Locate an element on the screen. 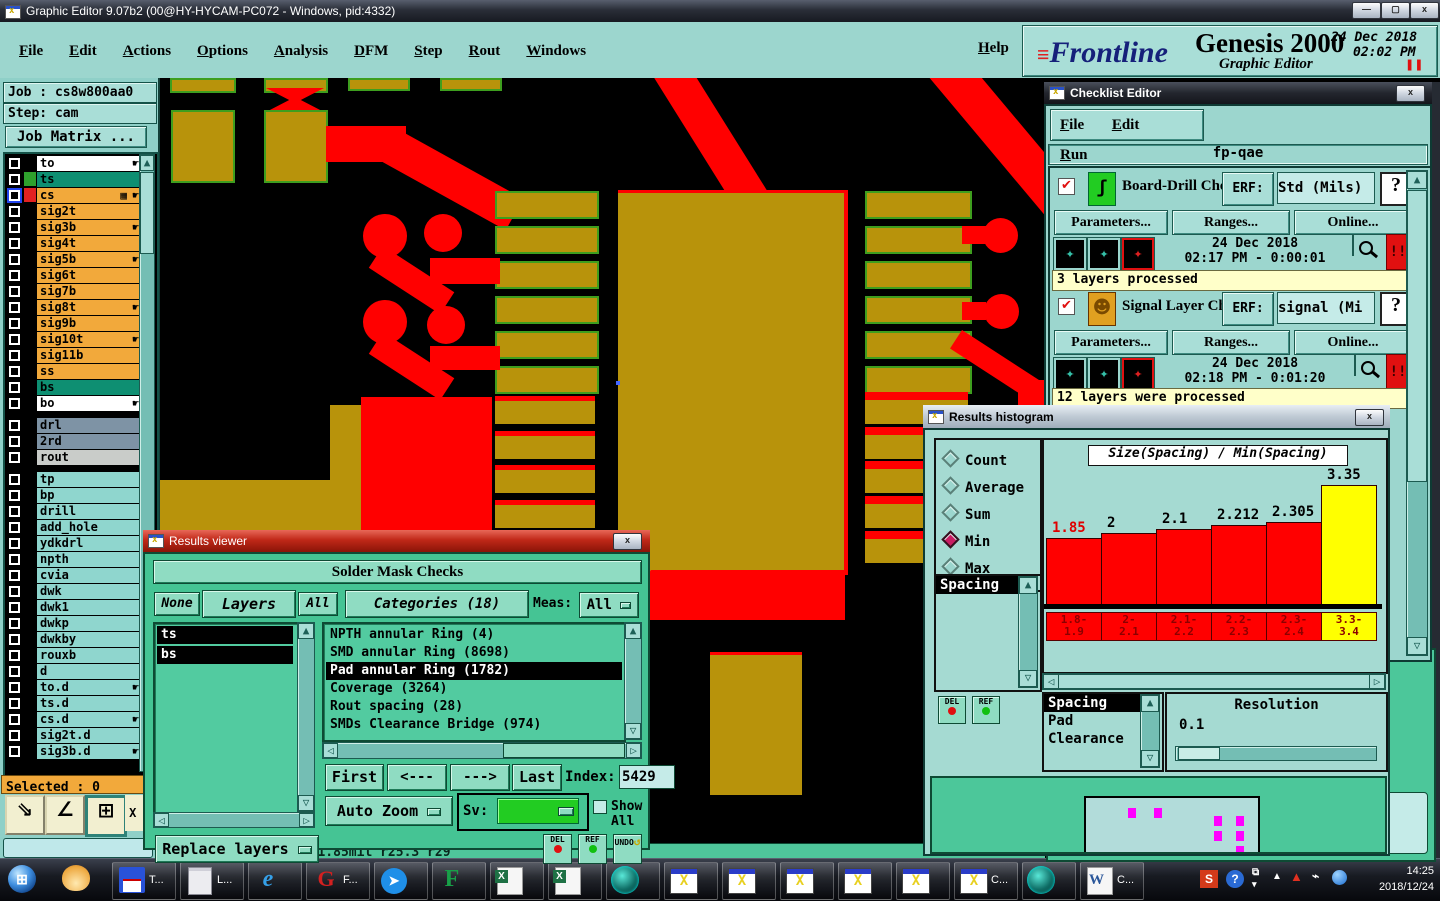 The image size is (1440, 901). tray-graphics-icon: ▲ is located at coordinates (1296, 876).